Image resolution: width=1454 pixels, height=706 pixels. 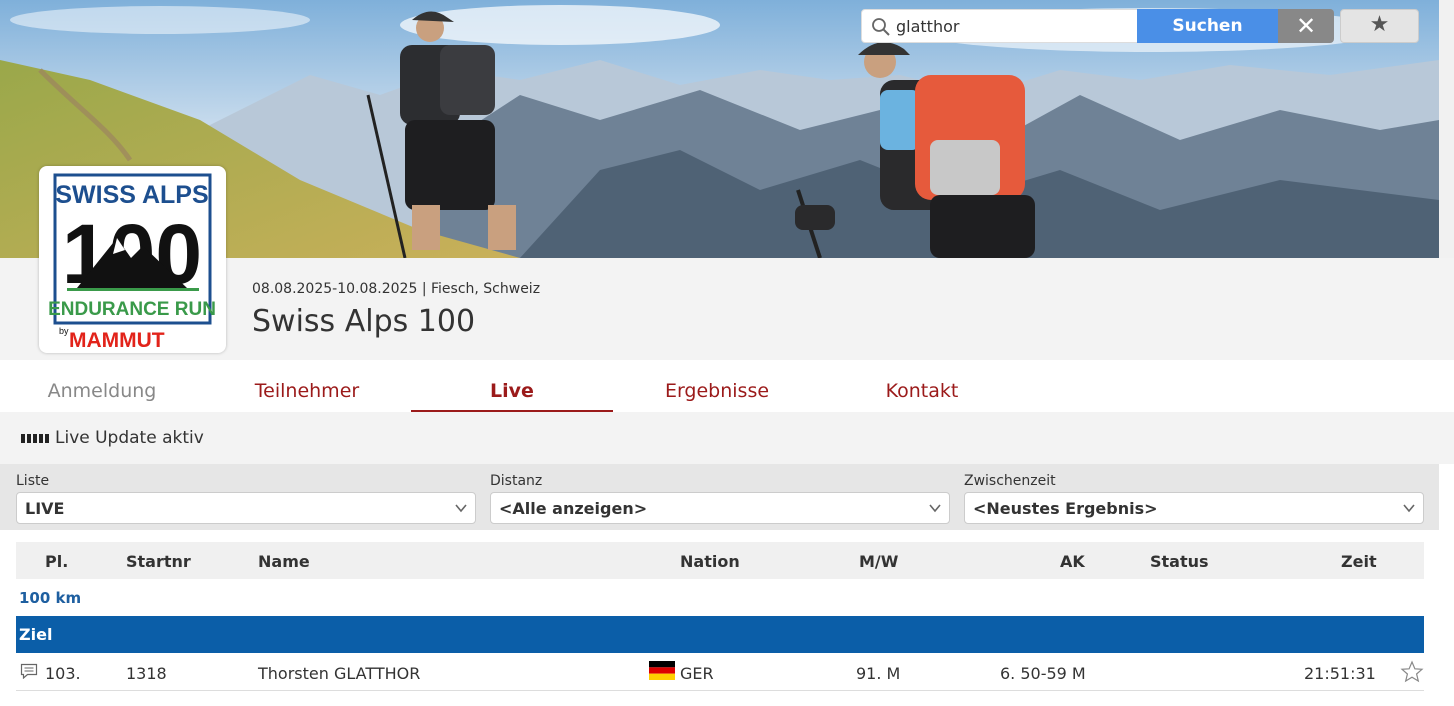 I want to click on cell-age-group: 6. 50-59 M, so click(x=1043, y=673).